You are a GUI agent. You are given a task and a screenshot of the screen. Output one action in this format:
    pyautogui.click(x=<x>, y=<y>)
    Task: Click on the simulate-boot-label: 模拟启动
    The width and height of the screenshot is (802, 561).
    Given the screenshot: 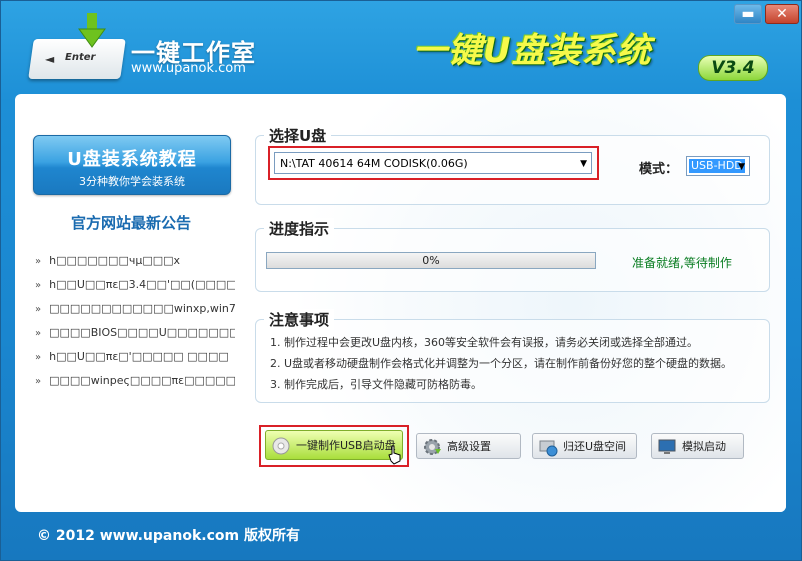 What is the action you would take?
    pyautogui.click(x=704, y=446)
    